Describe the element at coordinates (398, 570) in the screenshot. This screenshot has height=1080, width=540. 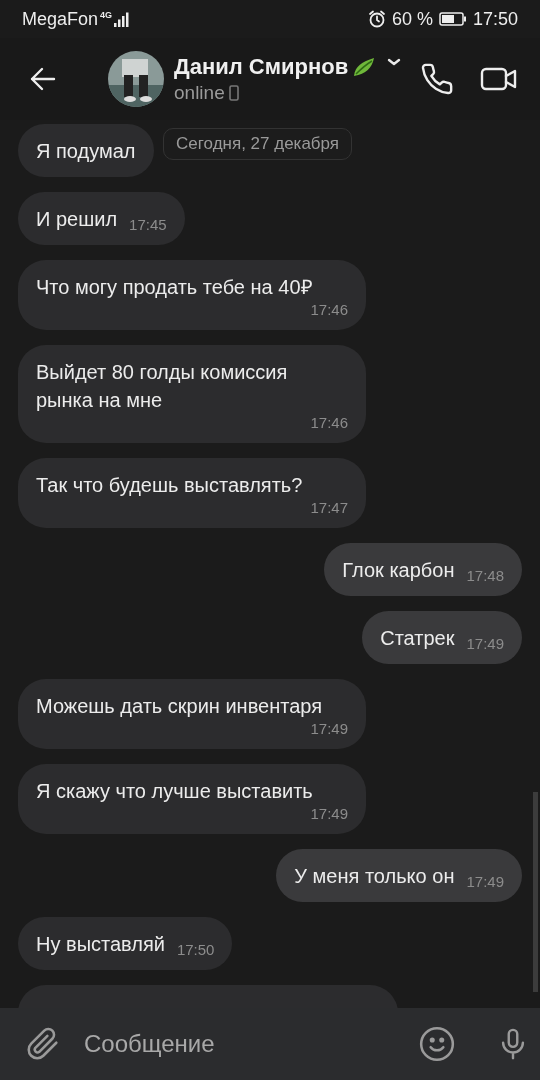
I see `message-text: Глок карбон` at that location.